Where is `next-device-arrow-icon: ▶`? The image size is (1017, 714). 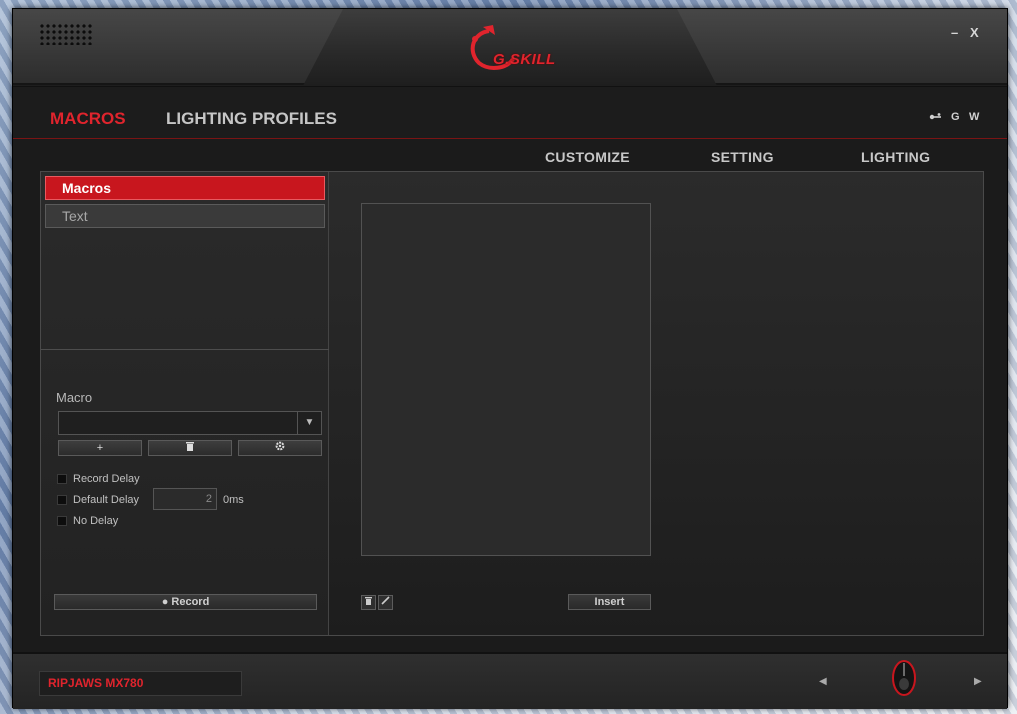 next-device-arrow-icon: ▶ is located at coordinates (978, 681).